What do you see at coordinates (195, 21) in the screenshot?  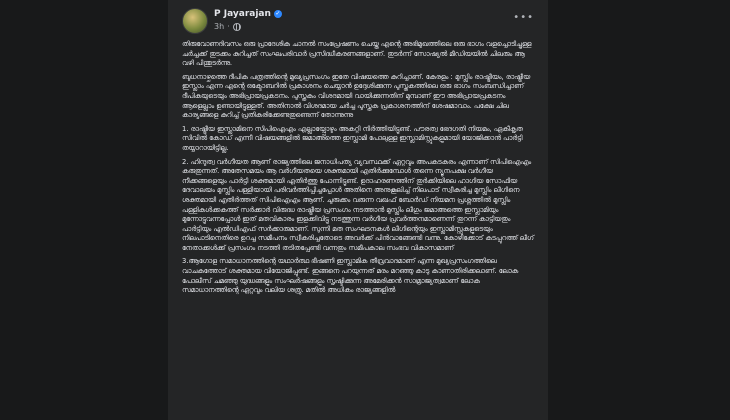 I see `avatar` at bounding box center [195, 21].